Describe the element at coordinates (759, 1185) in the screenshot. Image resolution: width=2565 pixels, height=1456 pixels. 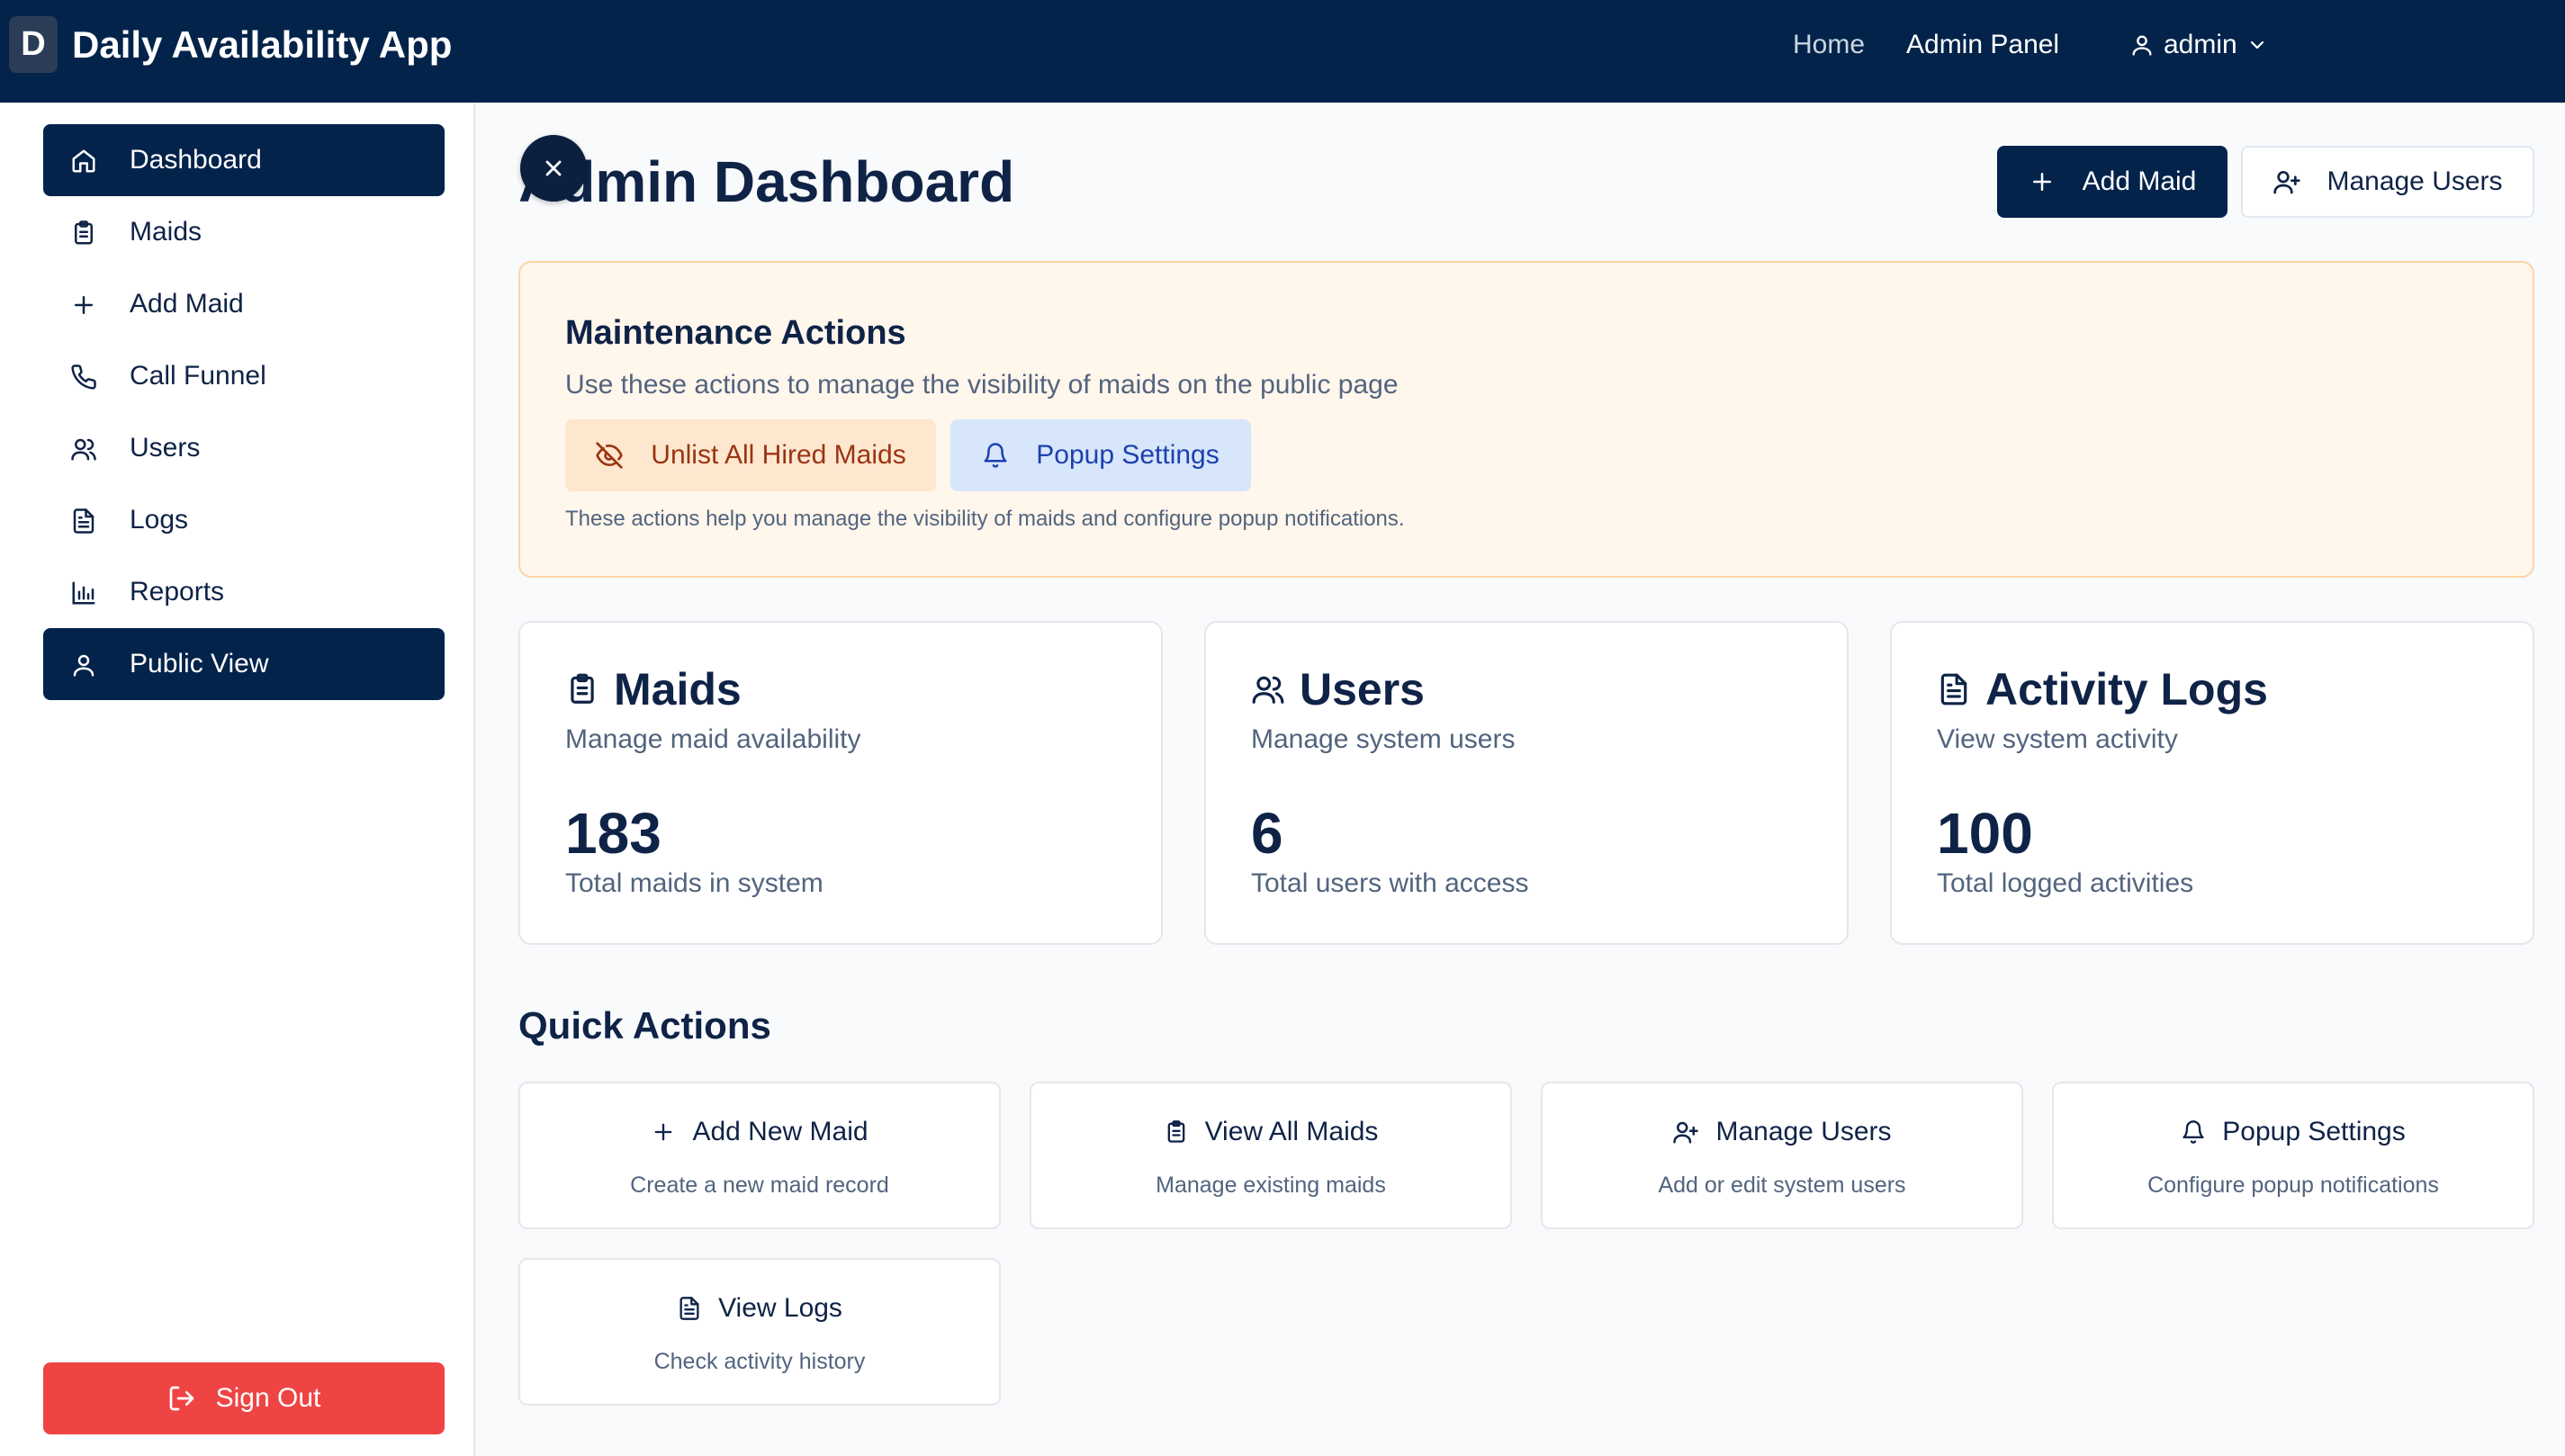
I see `quick-action-description: Create a new maid record` at that location.